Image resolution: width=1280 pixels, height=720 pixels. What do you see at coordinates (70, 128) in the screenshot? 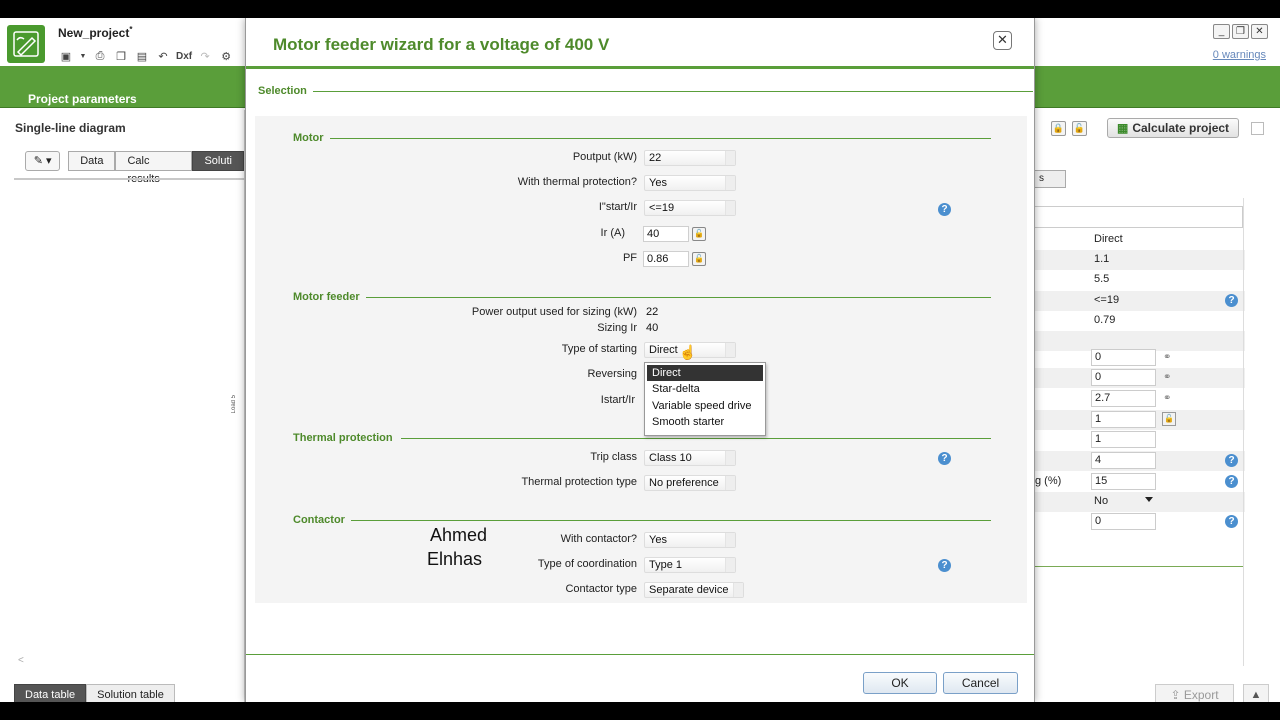
I see `panel-title: Single-line diagram` at bounding box center [70, 128].